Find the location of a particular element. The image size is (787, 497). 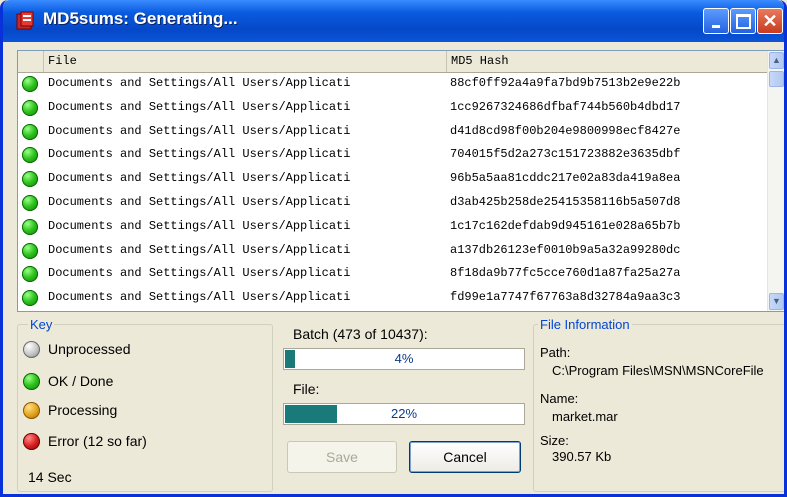

key-item-error: Error (12 so far) is located at coordinates (85, 441).